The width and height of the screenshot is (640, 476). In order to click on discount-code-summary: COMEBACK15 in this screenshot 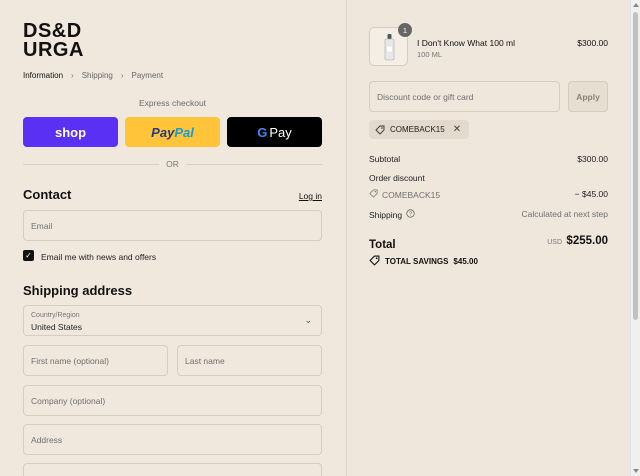, I will do `click(411, 194)`.